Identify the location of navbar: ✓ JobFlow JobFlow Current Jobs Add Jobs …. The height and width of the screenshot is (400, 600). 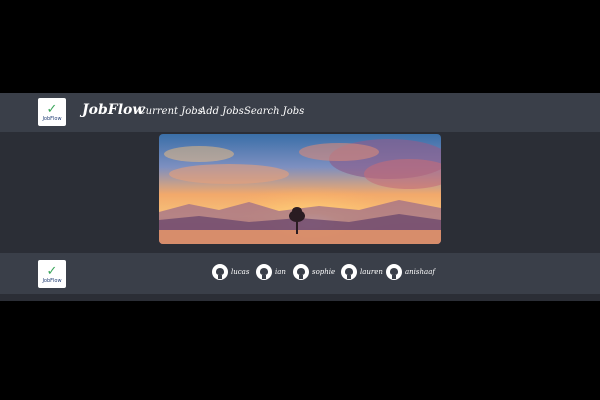
(300, 112).